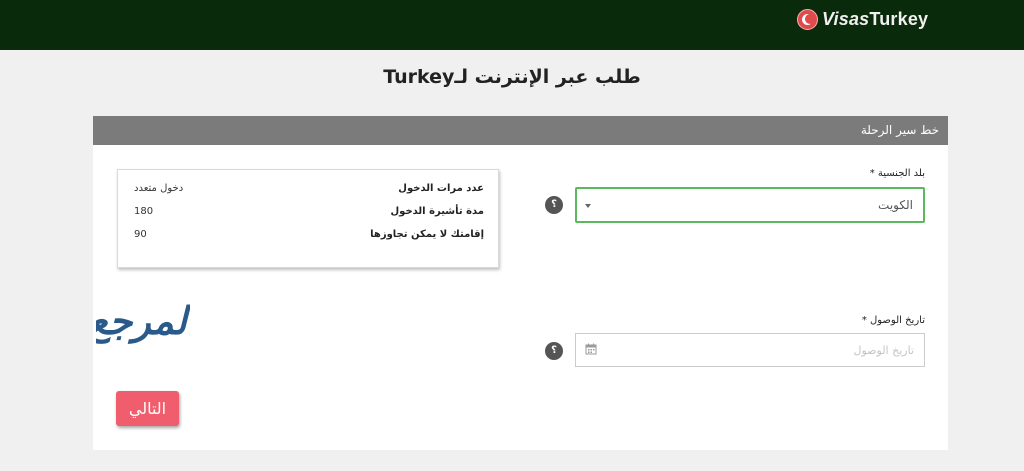  I want to click on summary-row-validity: مدة تأشيرة الدخول 180, so click(309, 211).